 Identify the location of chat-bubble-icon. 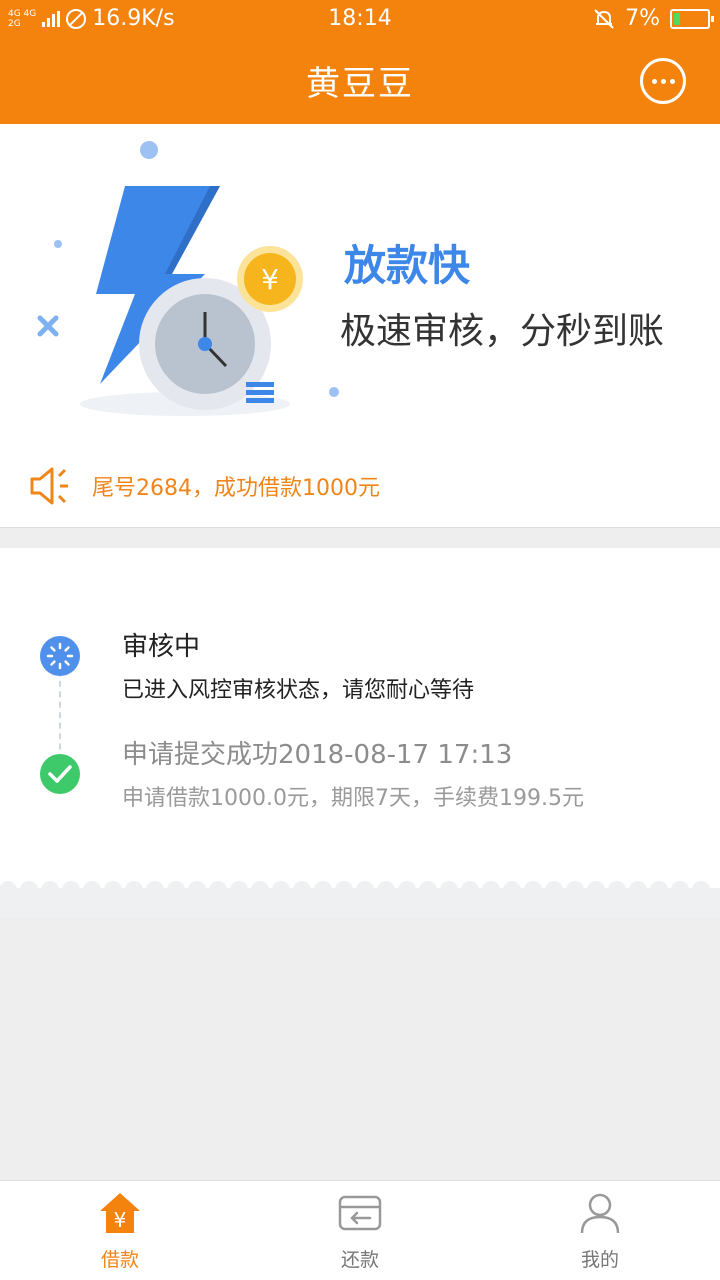
(654, 81).